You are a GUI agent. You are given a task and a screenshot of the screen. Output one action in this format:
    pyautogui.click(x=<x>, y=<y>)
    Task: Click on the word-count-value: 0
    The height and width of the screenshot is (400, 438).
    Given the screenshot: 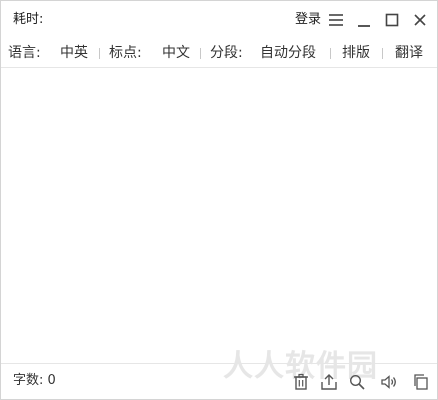 What is the action you would take?
    pyautogui.click(x=51, y=380)
    